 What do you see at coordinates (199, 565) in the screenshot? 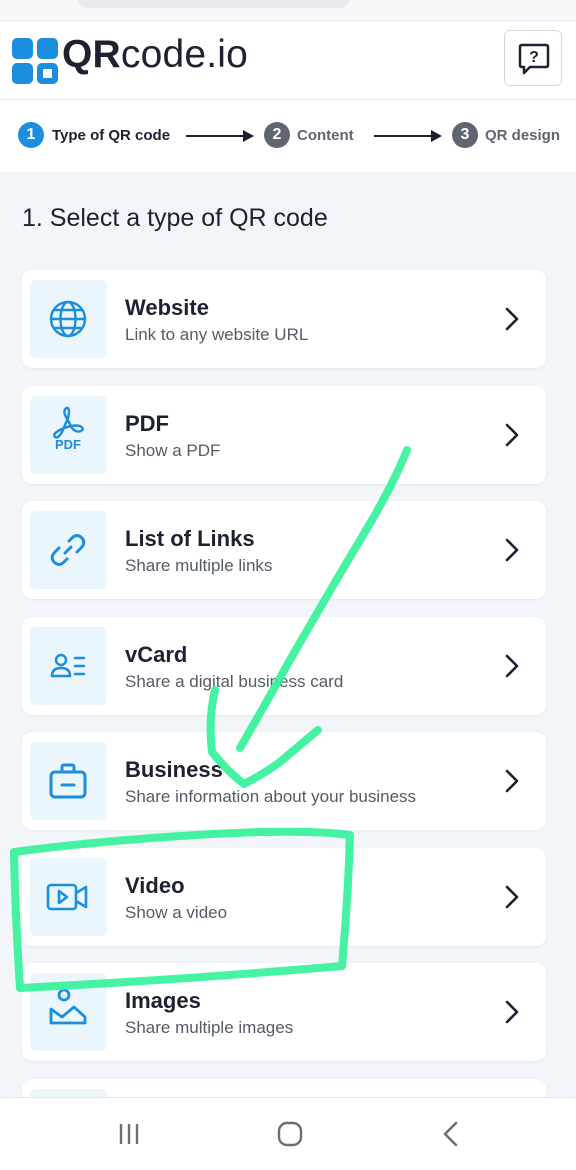
I see `type-subtitle: Share multiple links` at bounding box center [199, 565].